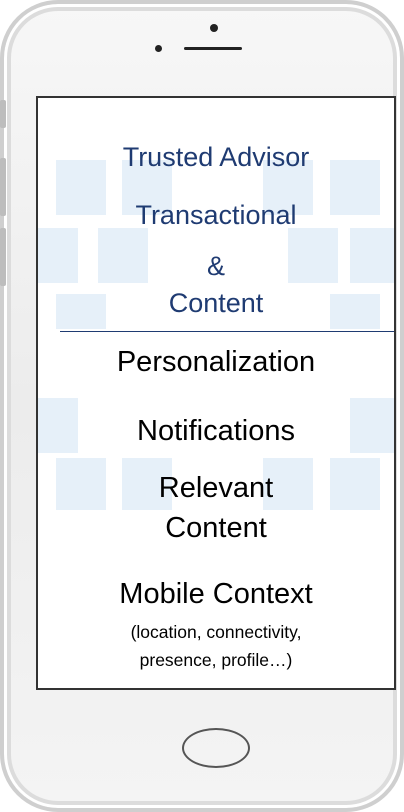  Describe the element at coordinates (215, 266) in the screenshot. I see `ampersand-label: &` at that location.